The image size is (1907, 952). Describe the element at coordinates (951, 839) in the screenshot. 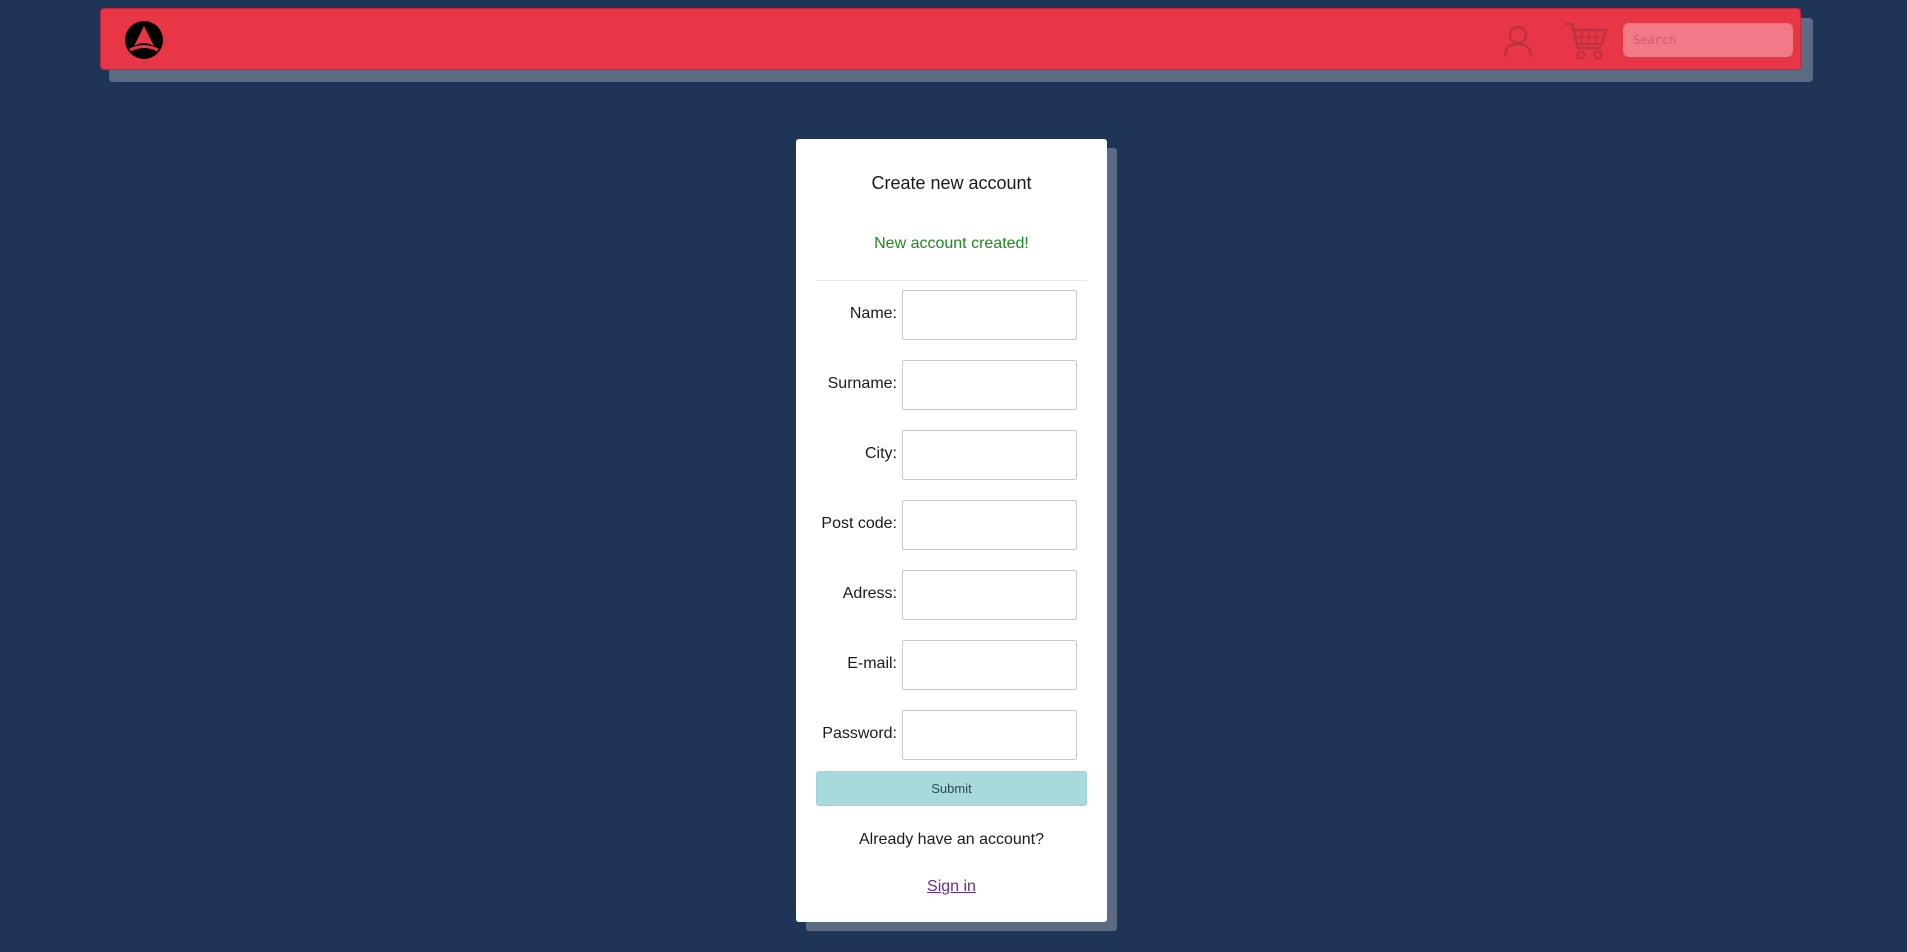

I see `already-have-account-text: Already have an account?` at that location.